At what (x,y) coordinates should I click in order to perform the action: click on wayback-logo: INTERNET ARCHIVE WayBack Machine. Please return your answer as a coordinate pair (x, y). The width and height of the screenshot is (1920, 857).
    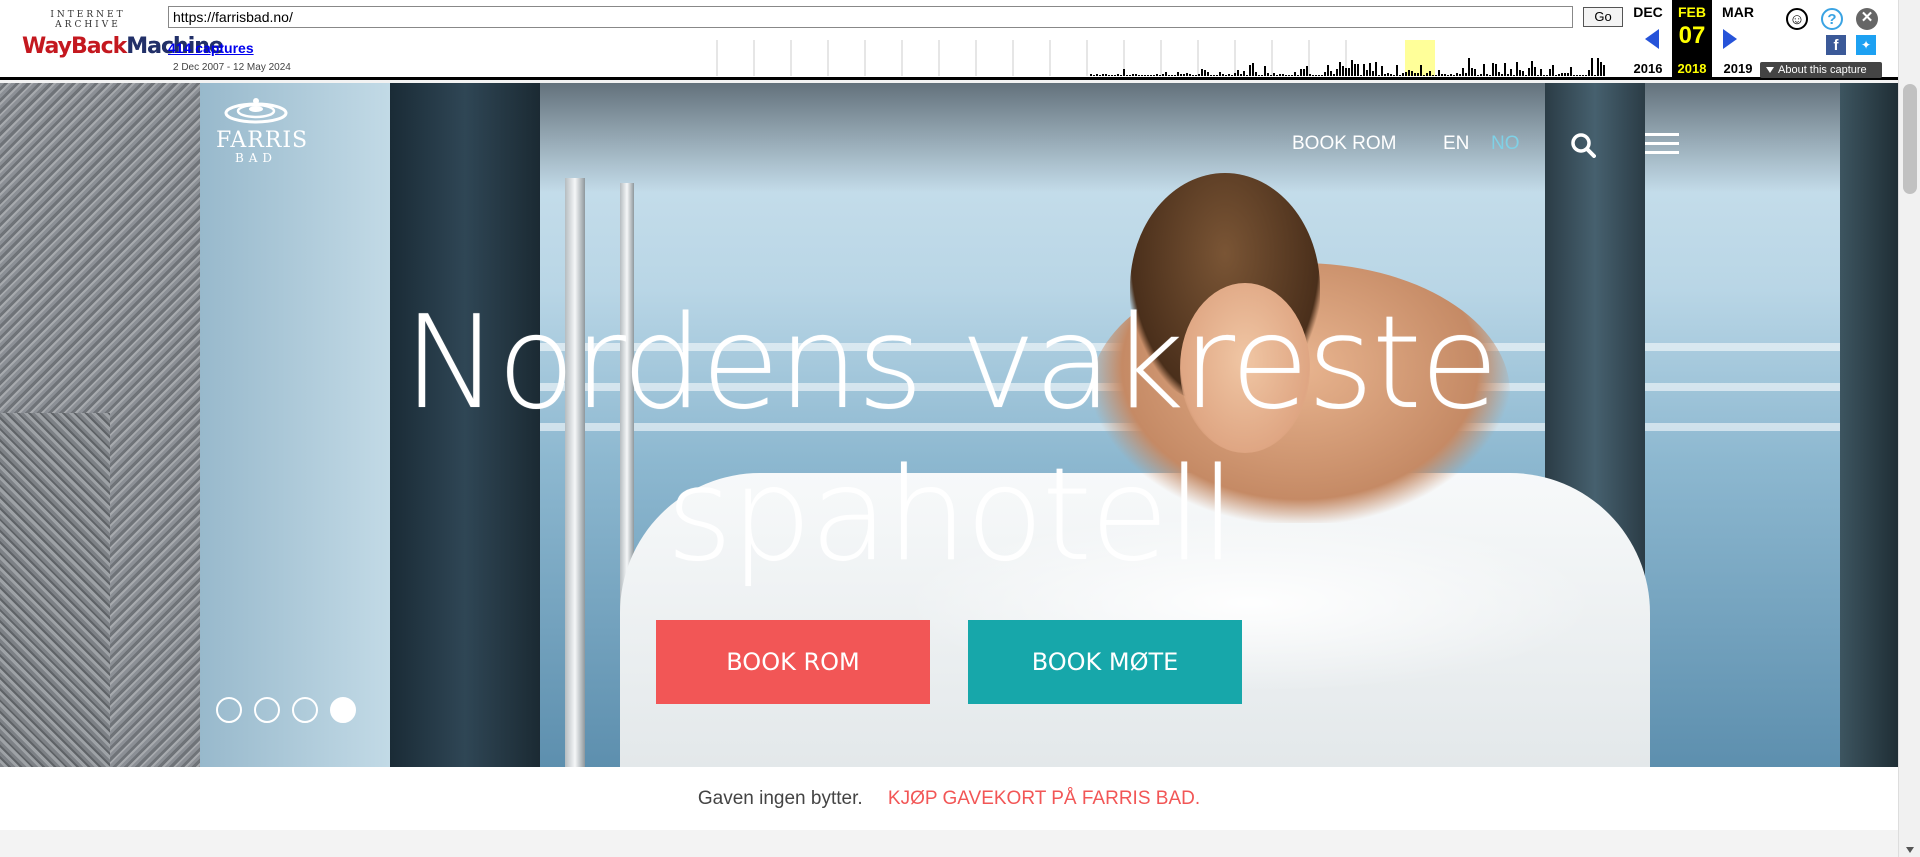
    Looking at the image, I should click on (123, 36).